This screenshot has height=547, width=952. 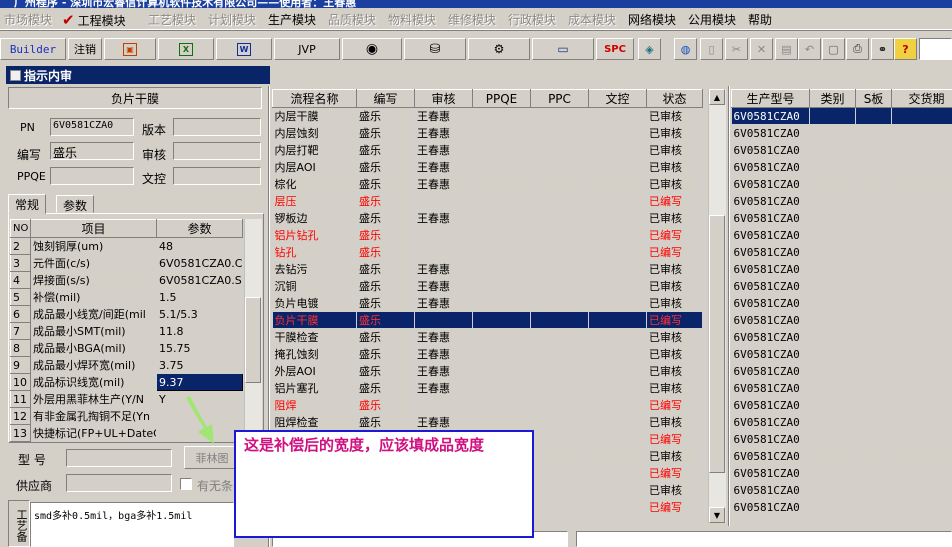 What do you see at coordinates (832, 98) in the screenshot?
I see `model-header-1: 类别` at bounding box center [832, 98].